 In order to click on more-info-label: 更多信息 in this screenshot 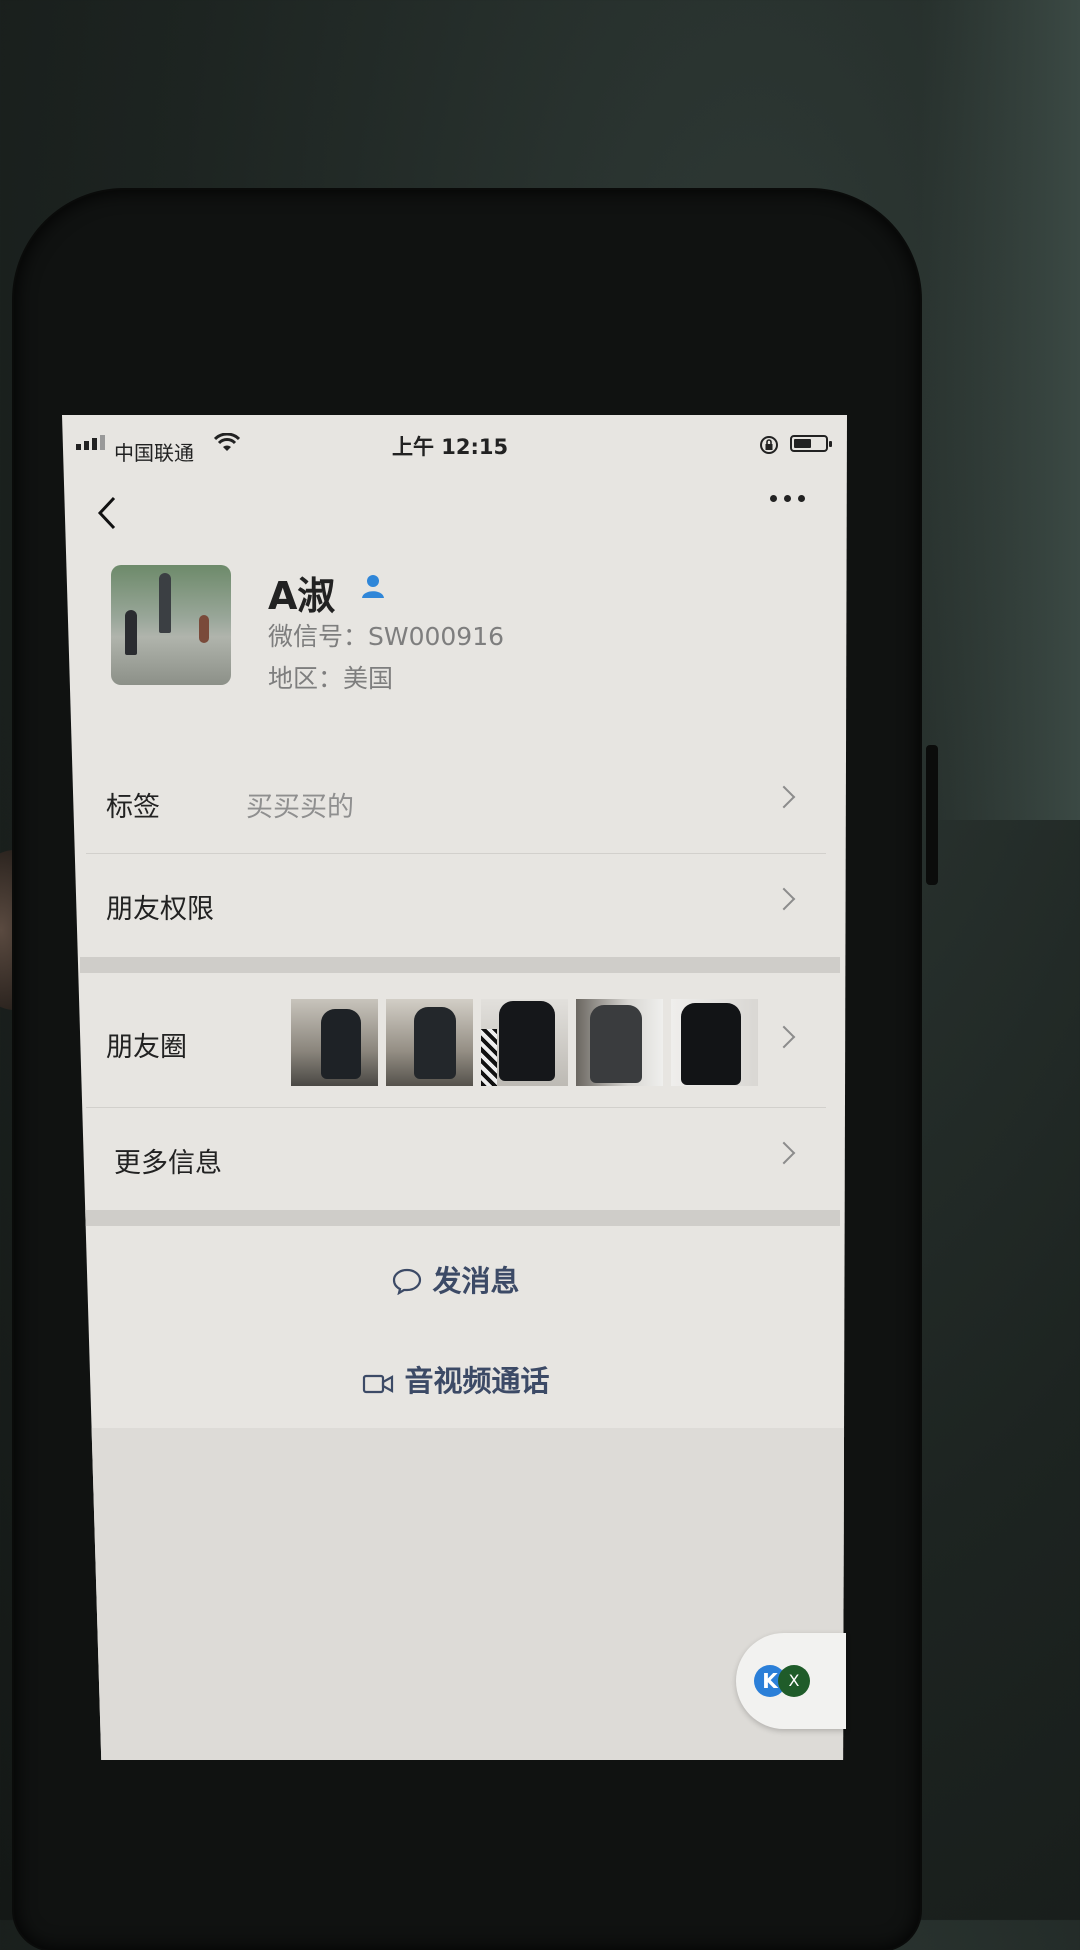, I will do `click(168, 1163)`.